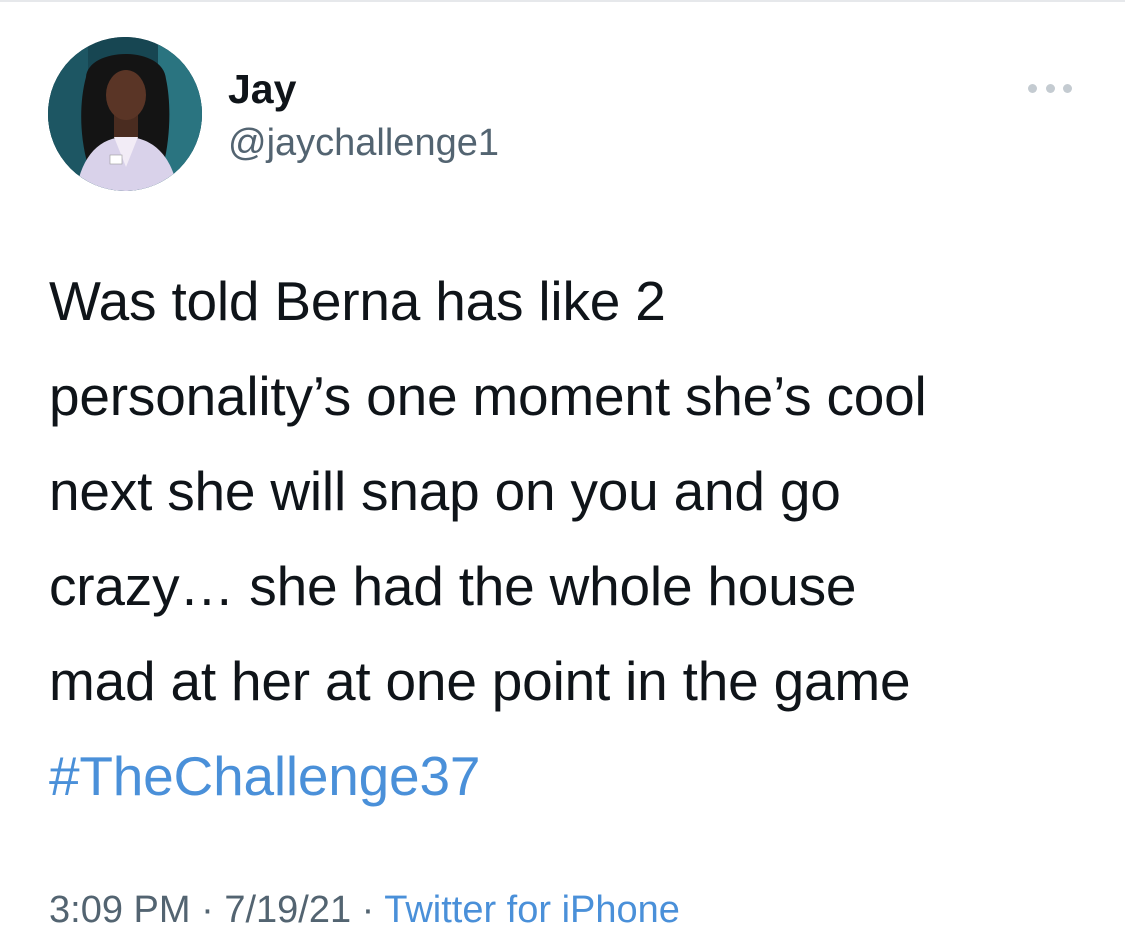 The width and height of the screenshot is (1125, 943). Describe the element at coordinates (445, 491) in the screenshot. I see `tweet-text-line: next she will snap on you and go` at that location.